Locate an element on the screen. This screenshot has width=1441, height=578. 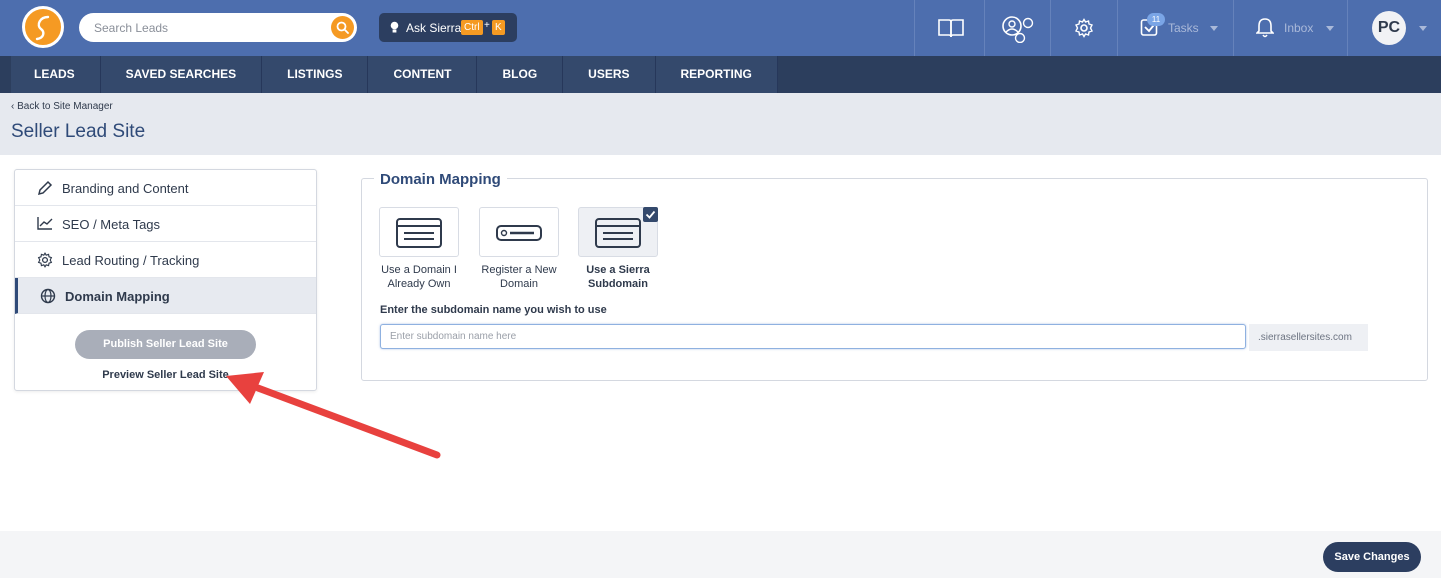
lightbulb-icon is located at coordinates (394, 27).